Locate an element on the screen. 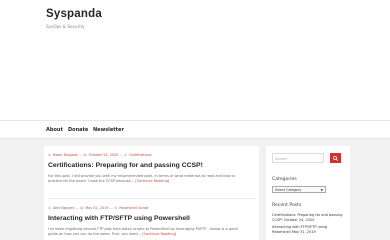  nav-item-donate: Donate is located at coordinates (78, 130).